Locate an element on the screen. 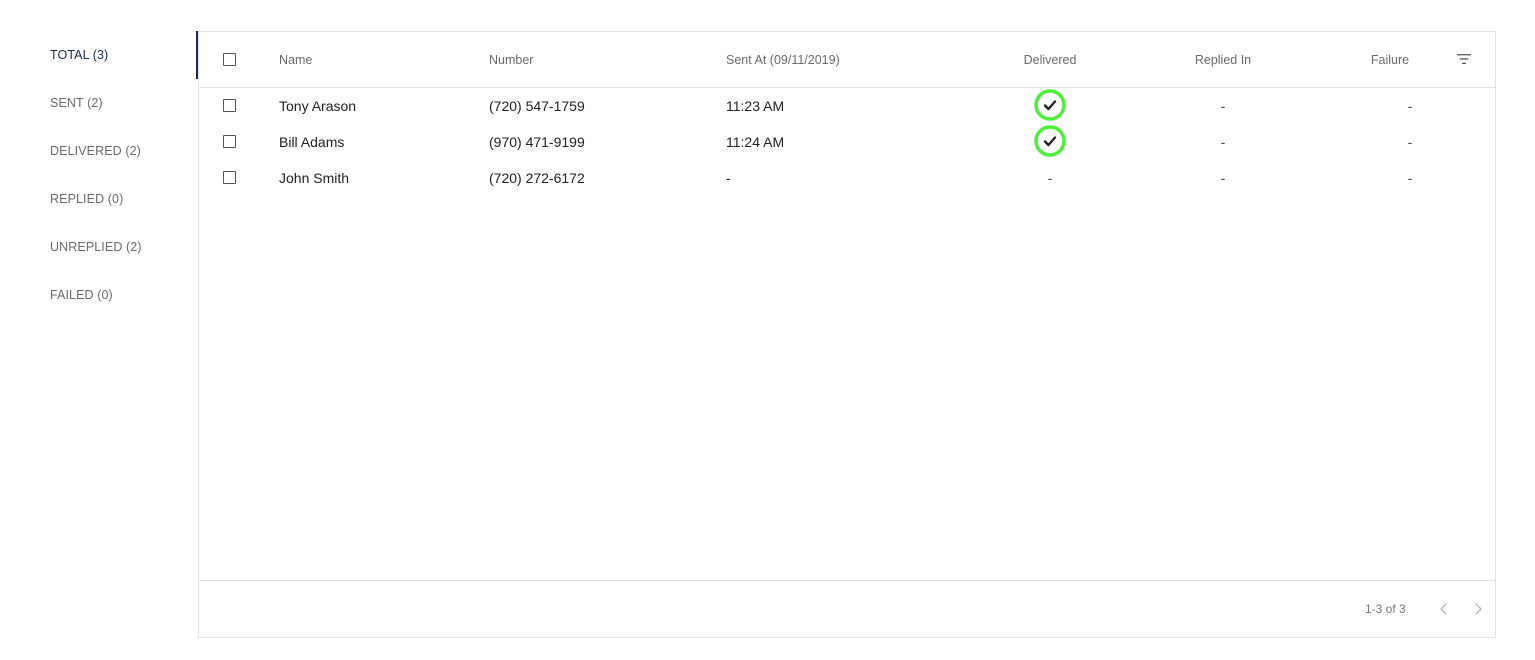 The width and height of the screenshot is (1535, 660). cell-name: Tony Arason is located at coordinates (318, 106).